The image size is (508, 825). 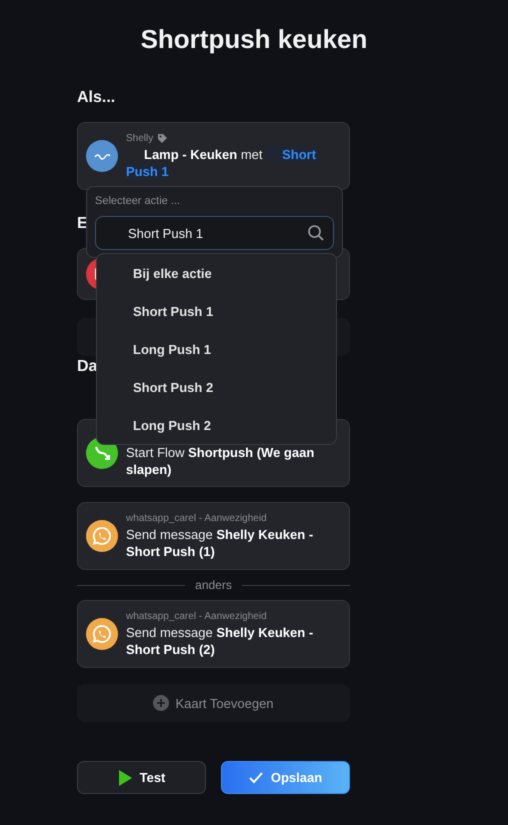 What do you see at coordinates (254, 39) in the screenshot?
I see `page-title: Shortpush keuken` at bounding box center [254, 39].